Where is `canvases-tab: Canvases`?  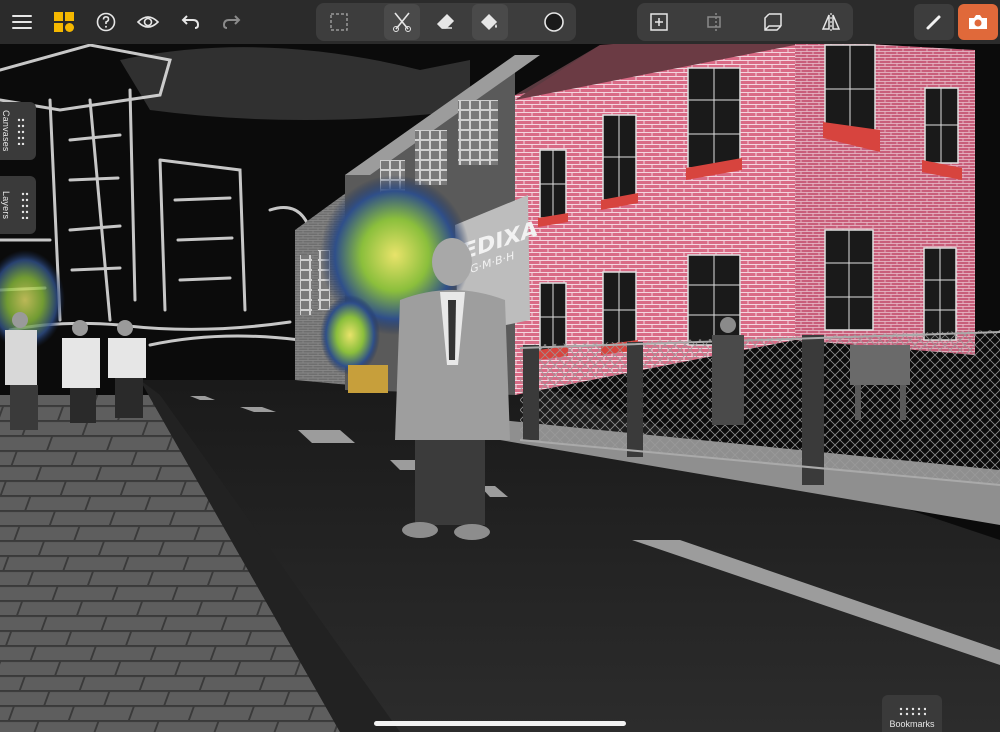 canvases-tab: Canvases is located at coordinates (18, 131).